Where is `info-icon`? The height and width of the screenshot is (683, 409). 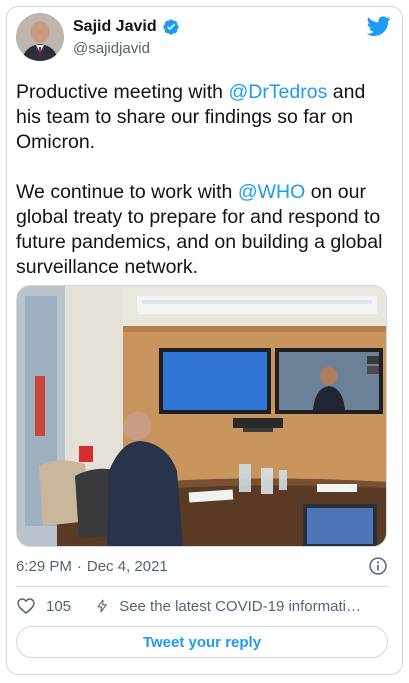 info-icon is located at coordinates (378, 566).